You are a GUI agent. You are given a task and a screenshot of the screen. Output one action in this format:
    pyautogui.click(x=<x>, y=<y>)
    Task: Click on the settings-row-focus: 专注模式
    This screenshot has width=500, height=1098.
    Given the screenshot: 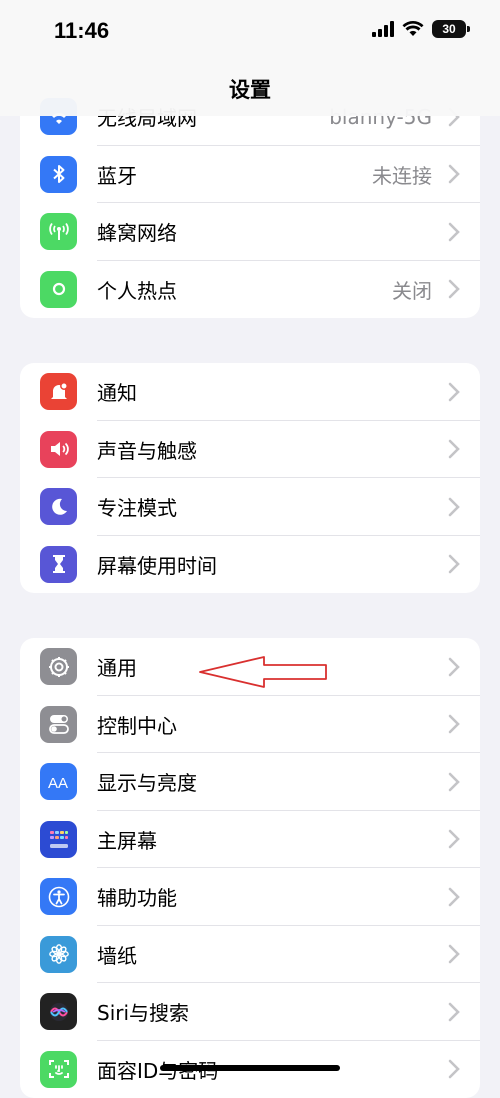 What is the action you would take?
    pyautogui.click(x=250, y=507)
    